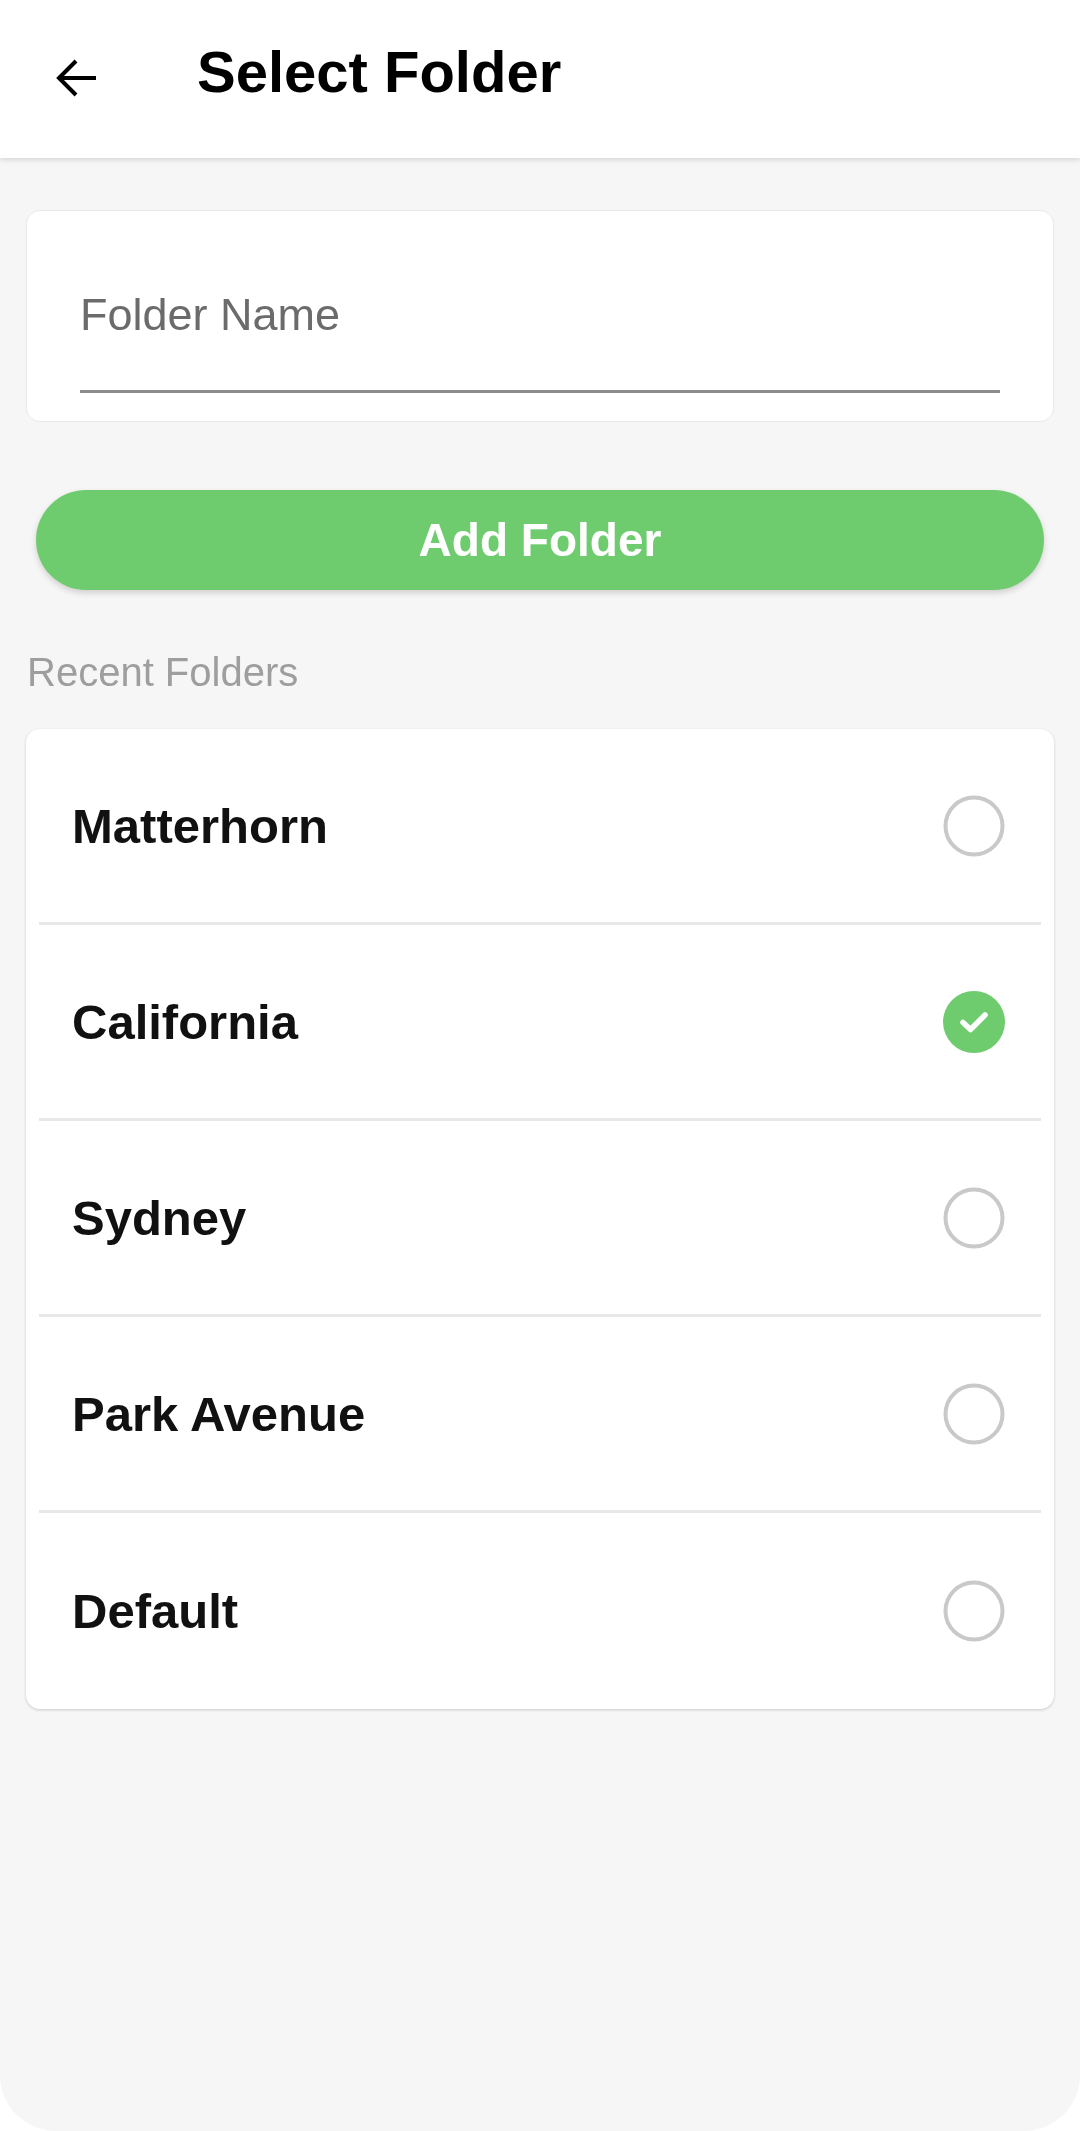  What do you see at coordinates (540, 827) in the screenshot?
I see `folder-list-item: Matterhorn` at bounding box center [540, 827].